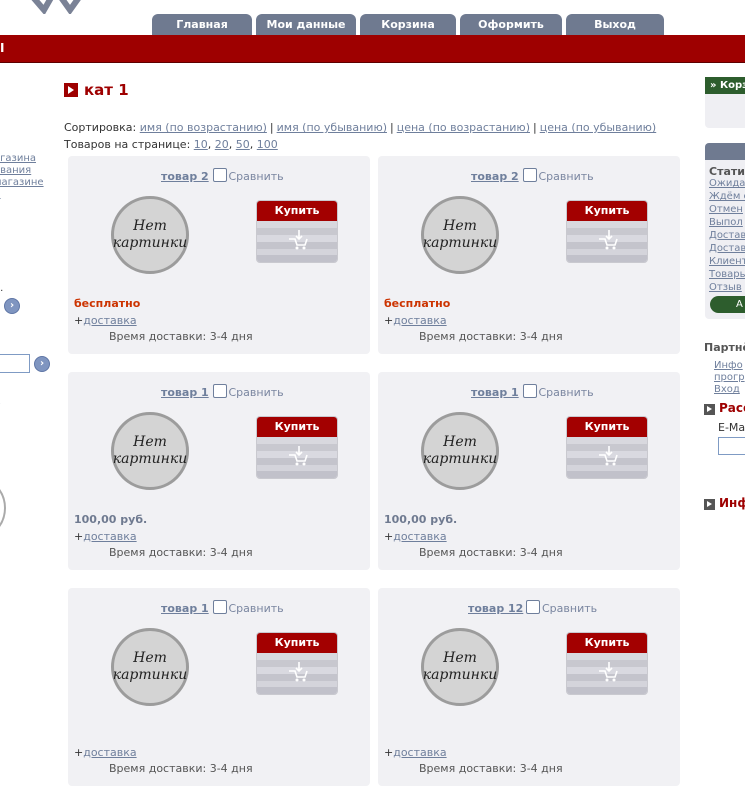  Describe the element at coordinates (725, 85) in the screenshot. I see `cart-box-header: » Корз` at that location.